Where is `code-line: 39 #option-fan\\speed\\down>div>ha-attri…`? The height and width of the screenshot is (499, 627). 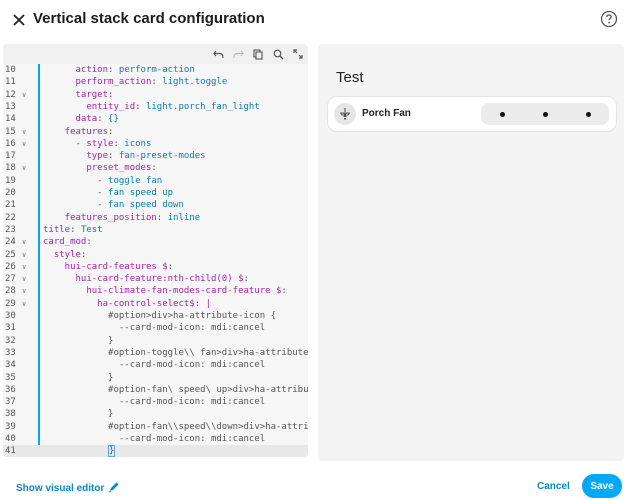
code-line: 39 #option-fan\\speed\\down>div>ha-attri… is located at coordinates (155, 427).